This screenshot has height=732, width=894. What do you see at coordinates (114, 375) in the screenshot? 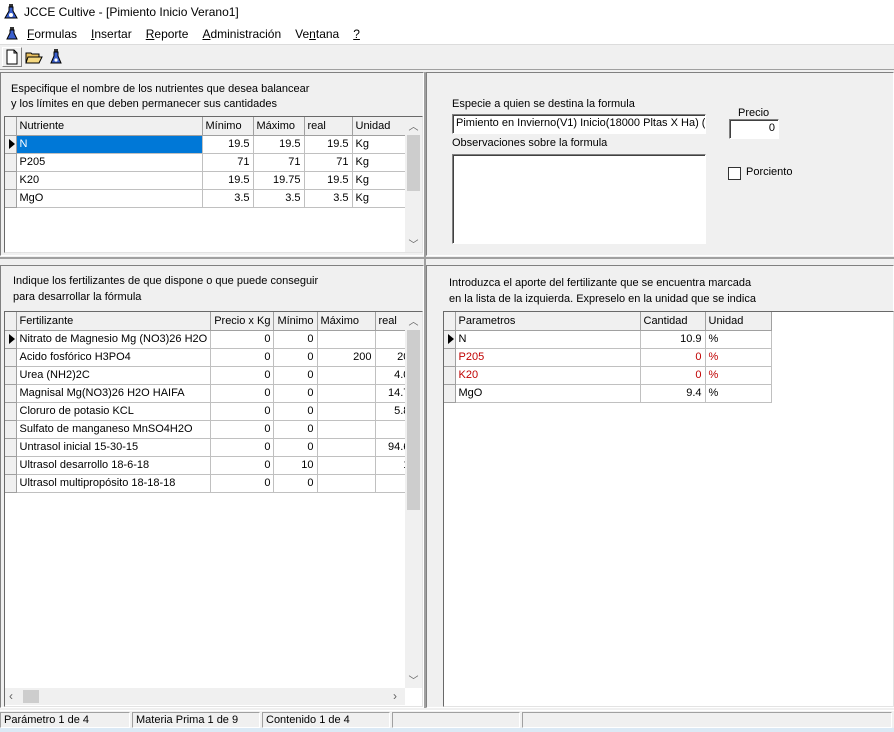
I see `cell-fertilizante: Urea (NH2)2C` at bounding box center [114, 375].